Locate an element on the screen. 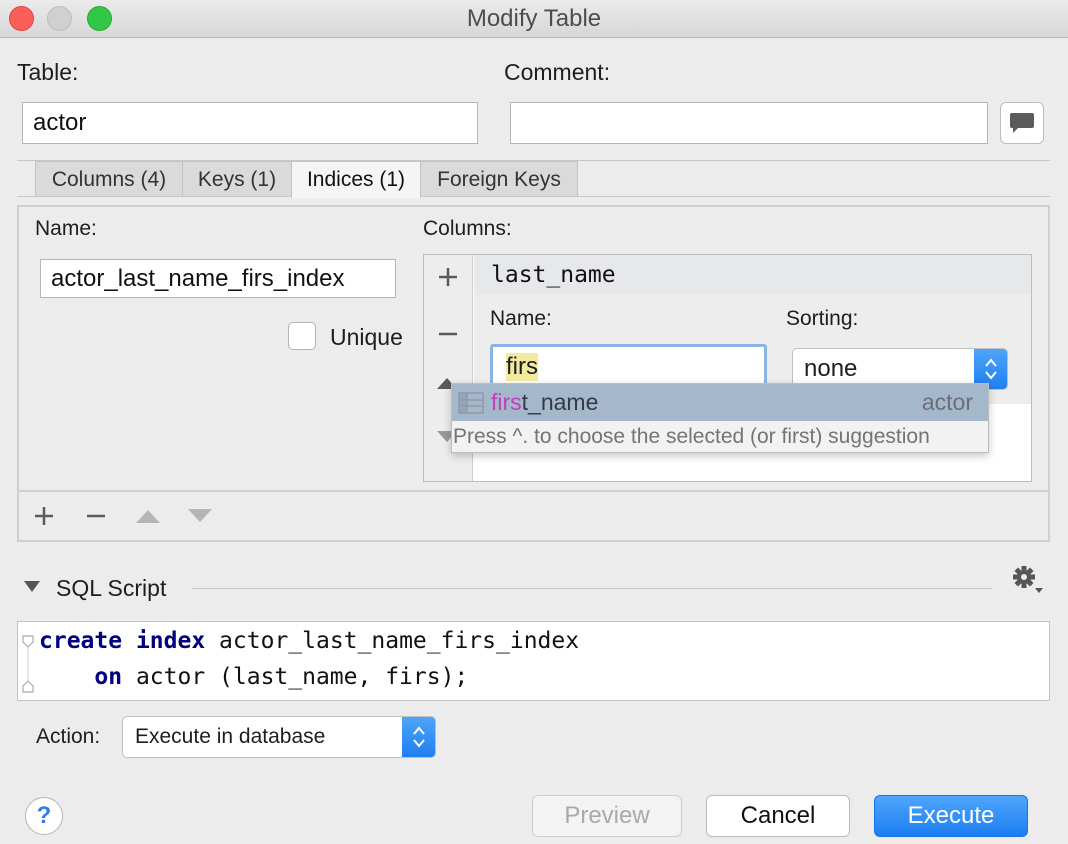  tab-columns: Columns (4) is located at coordinates (109, 179).